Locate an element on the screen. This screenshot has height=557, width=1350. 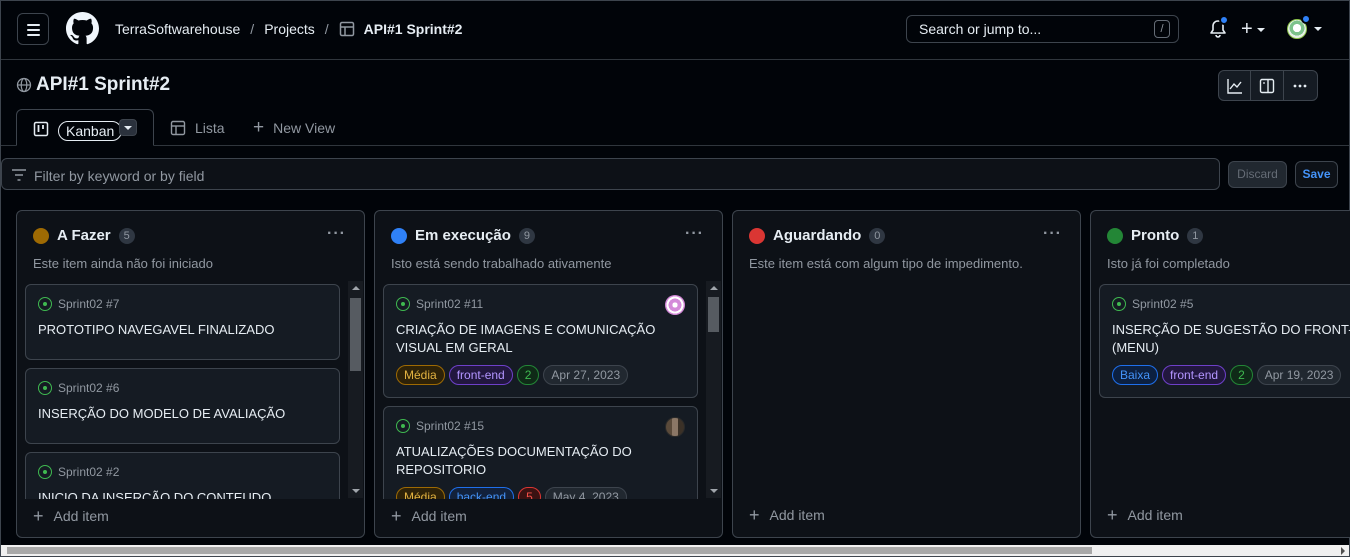
discard-button: Discard is located at coordinates (1257, 174).